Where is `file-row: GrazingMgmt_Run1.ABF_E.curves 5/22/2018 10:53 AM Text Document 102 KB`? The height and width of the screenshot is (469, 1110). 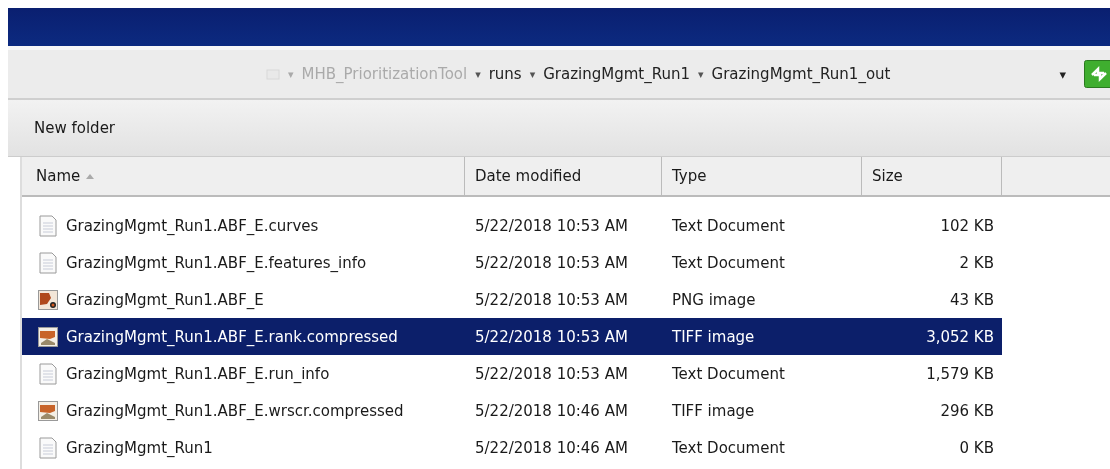
file-row: GrazingMgmt_Run1.ABF_E.curves 5/22/2018 10:53 AM Text Document 102 KB is located at coordinates (512, 225).